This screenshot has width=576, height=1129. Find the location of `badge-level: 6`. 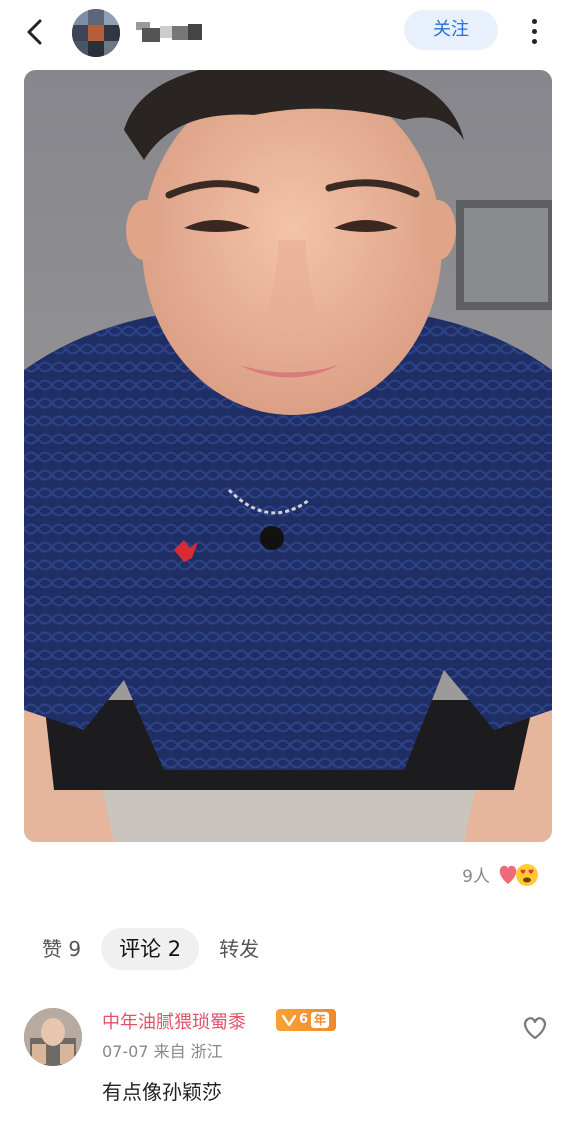

badge-level: 6 is located at coordinates (304, 1019).